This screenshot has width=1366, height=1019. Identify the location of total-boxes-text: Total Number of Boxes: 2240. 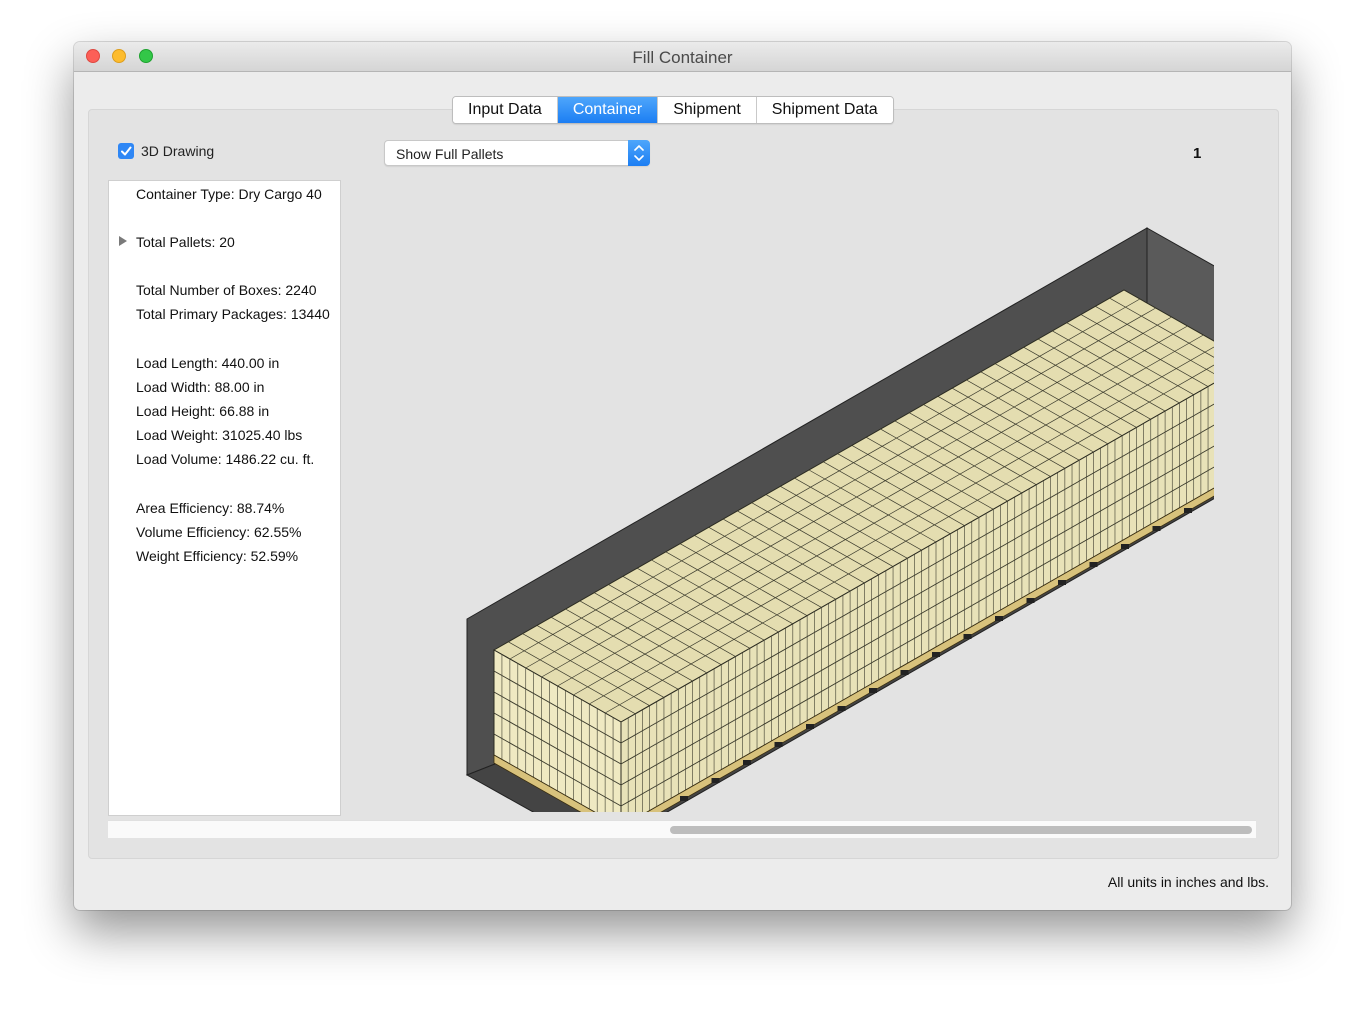
(226, 290).